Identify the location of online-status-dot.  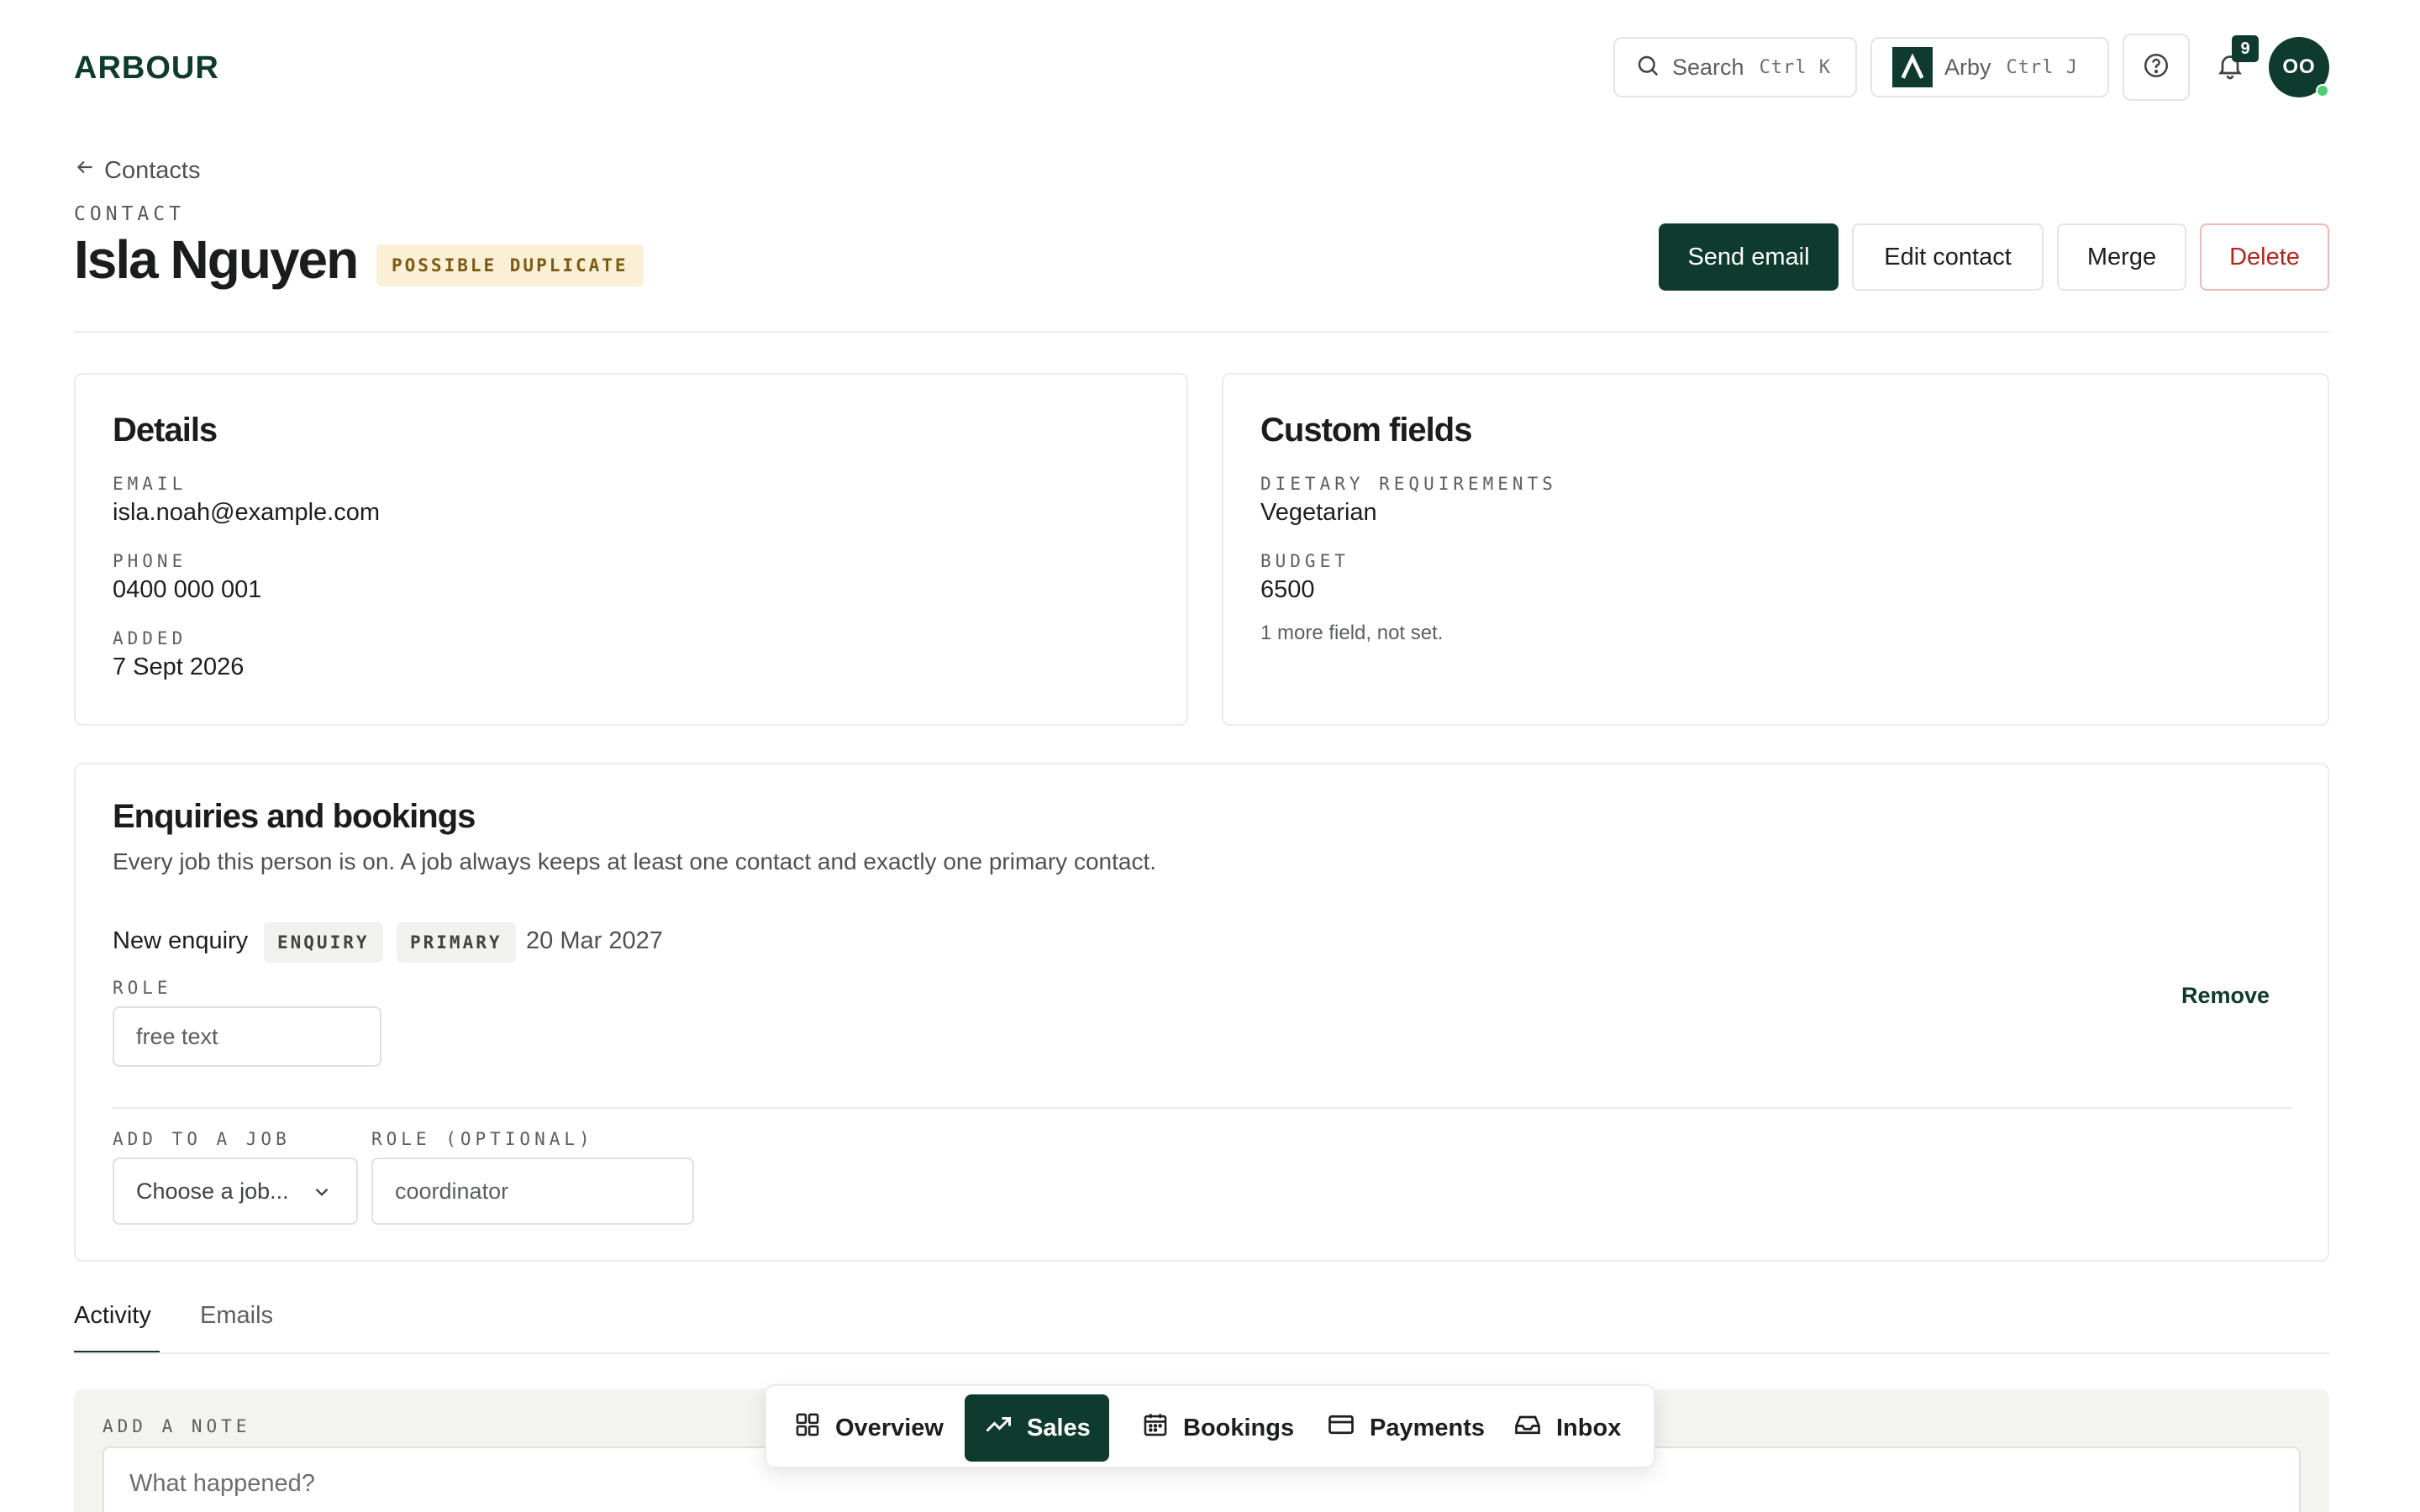
(2323, 90).